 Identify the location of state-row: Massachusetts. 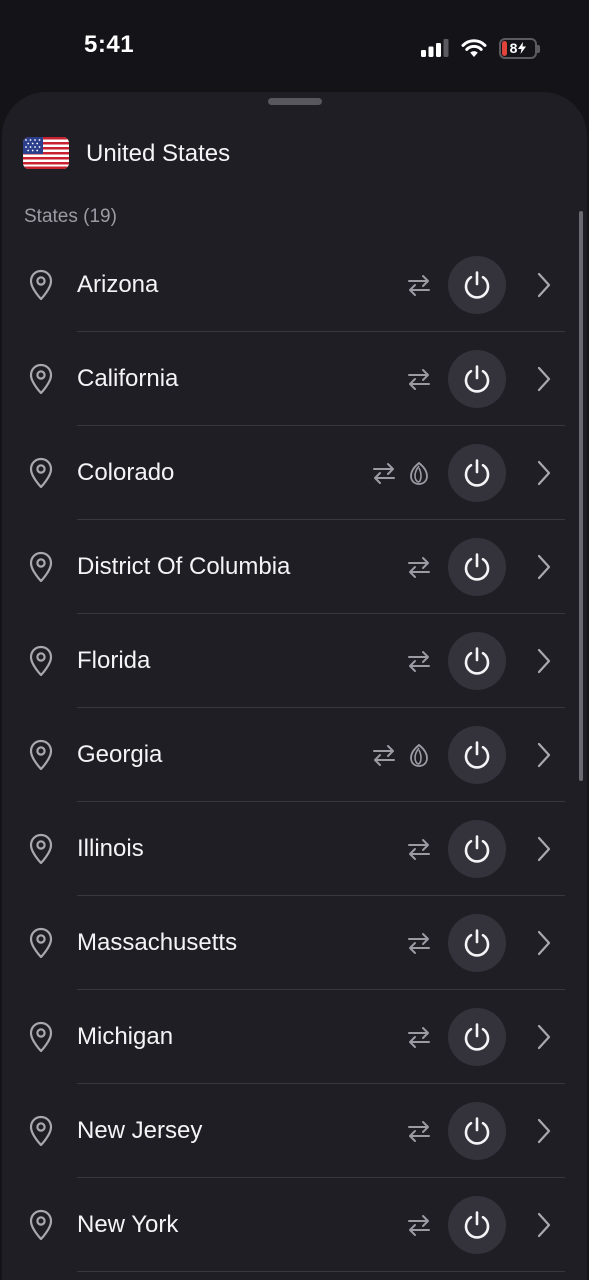
(294, 943).